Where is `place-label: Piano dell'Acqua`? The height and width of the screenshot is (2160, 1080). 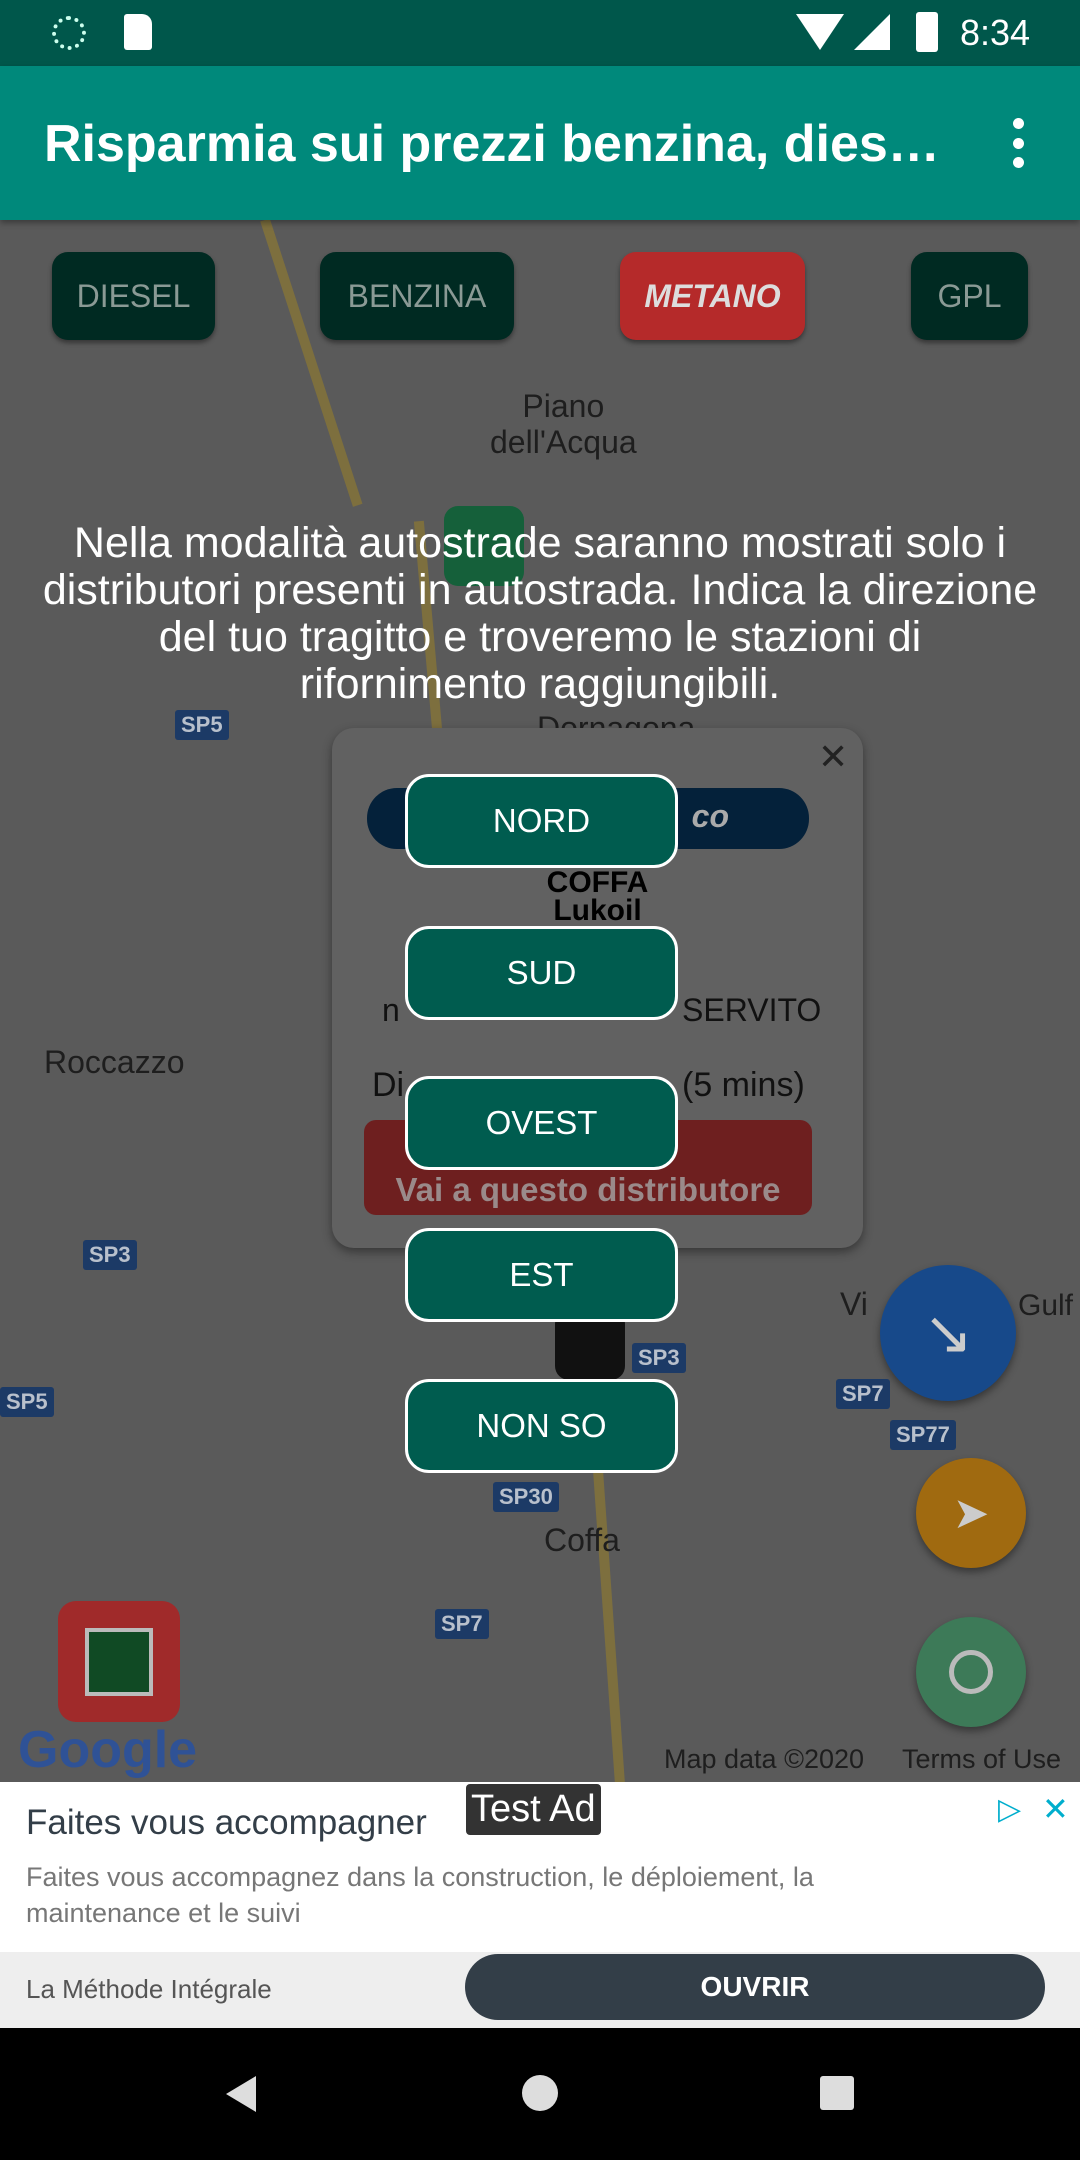
place-label: Piano dell'Acqua is located at coordinates (563, 424).